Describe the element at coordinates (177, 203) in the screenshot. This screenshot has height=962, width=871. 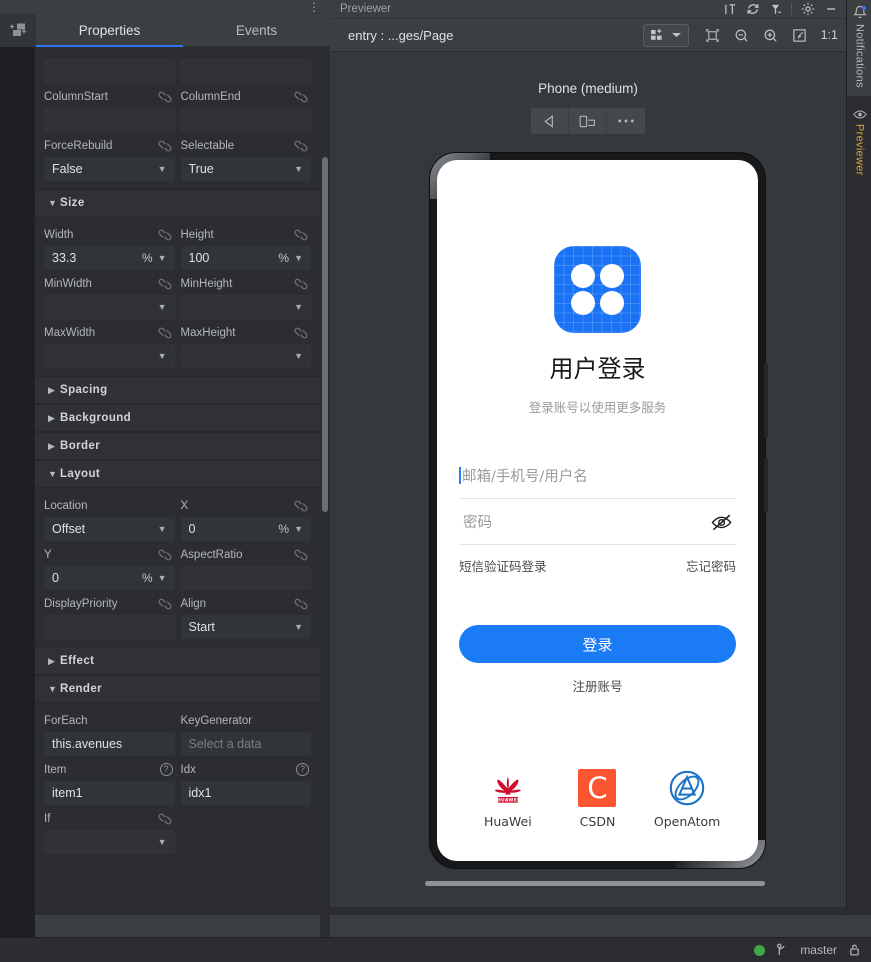
I see `section-header-size: ▼ Size` at that location.